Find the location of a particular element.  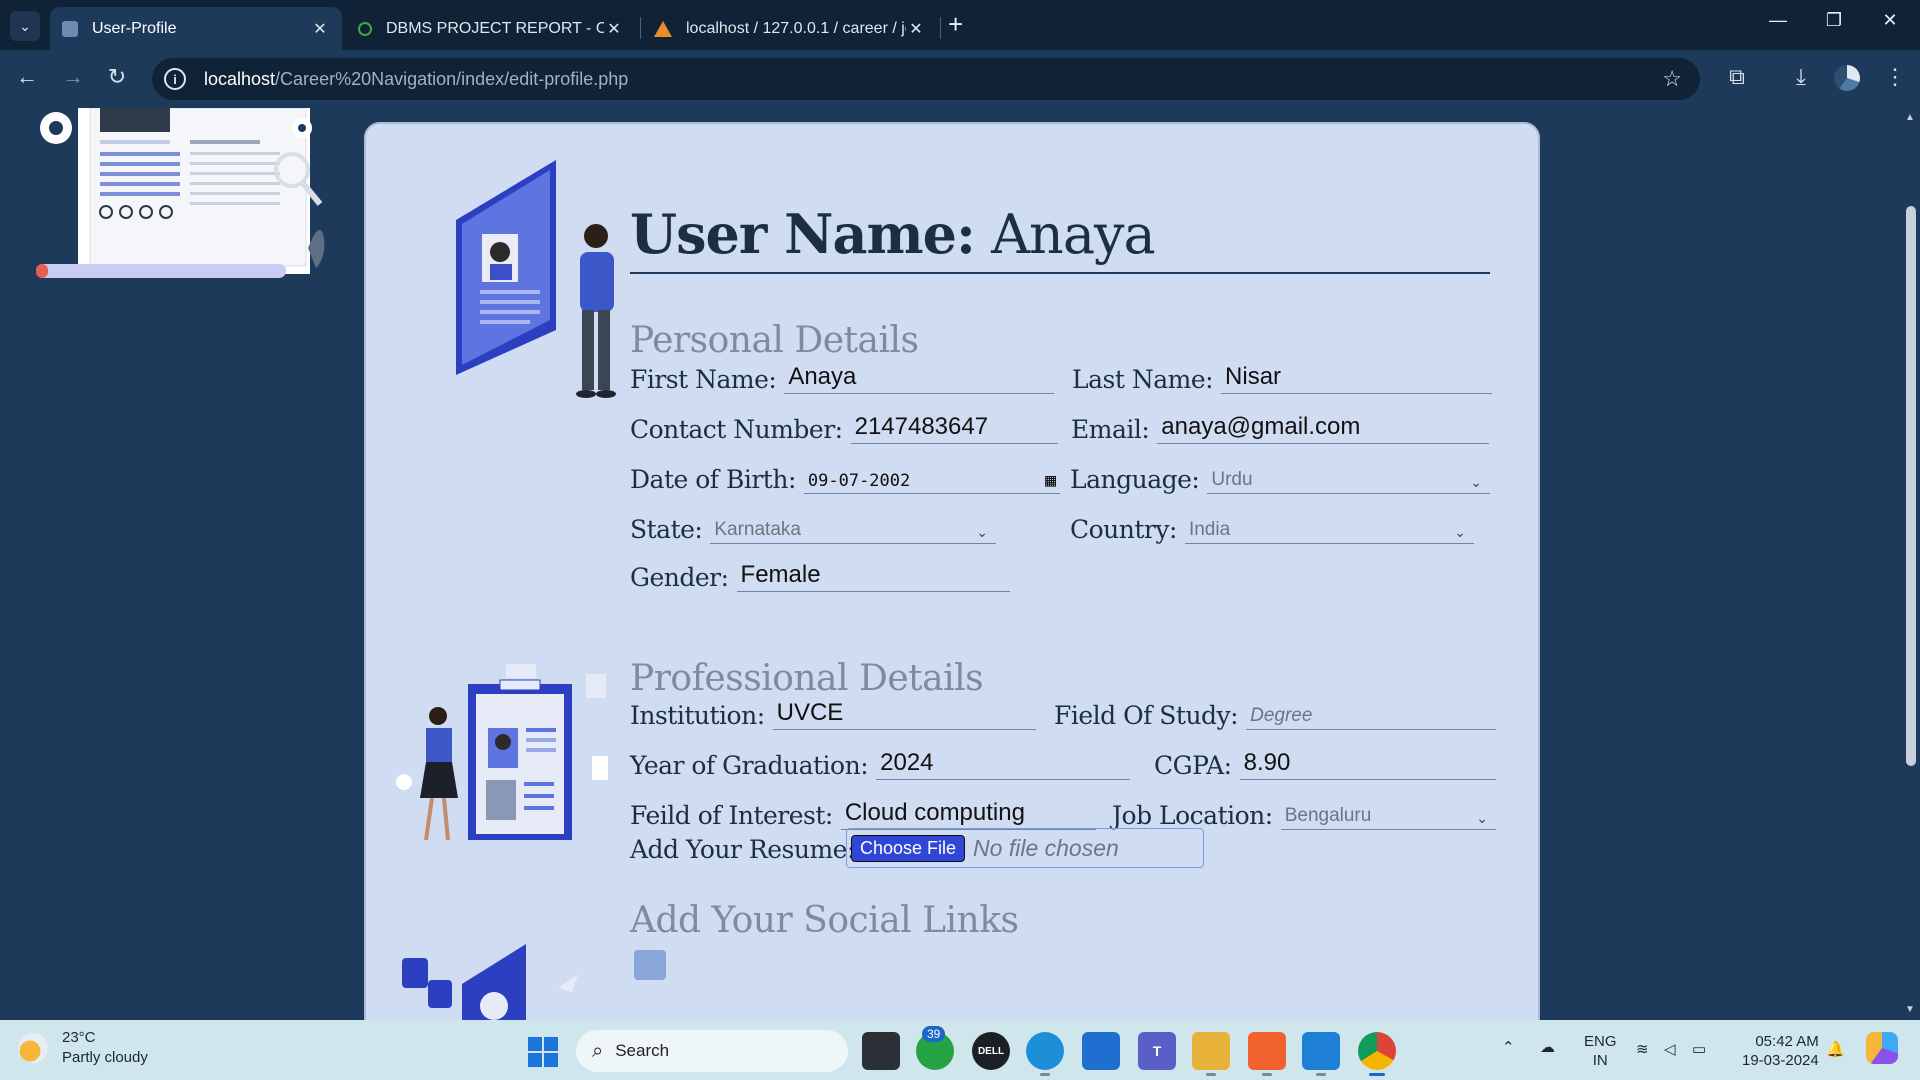

job-location-select: Bengaluru ⌄ is located at coordinates (1388, 814).